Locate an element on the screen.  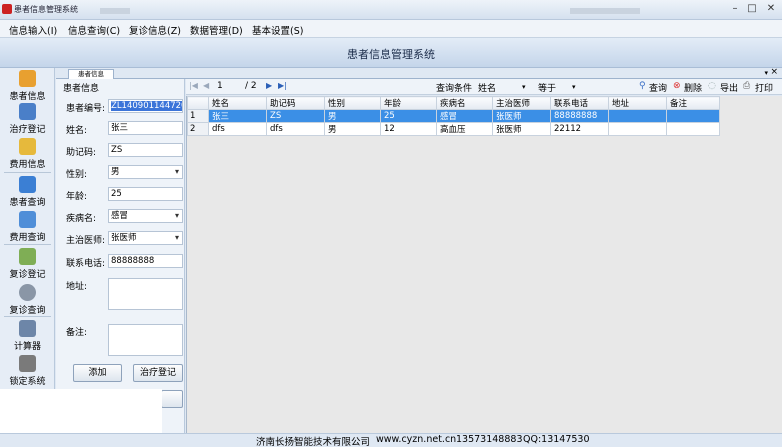
column-header: 联系电话 is located at coordinates (579, 103).